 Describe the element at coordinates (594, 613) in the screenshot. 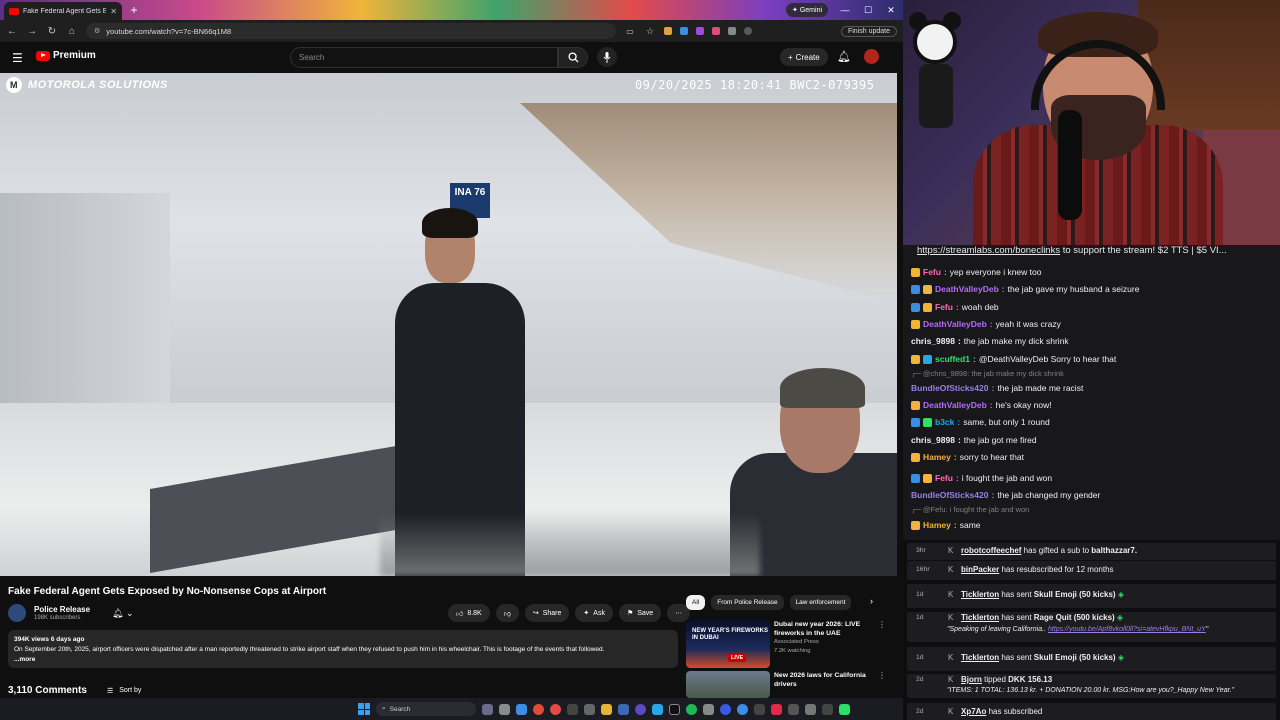

I see `ask-button: ✦ Ask` at that location.